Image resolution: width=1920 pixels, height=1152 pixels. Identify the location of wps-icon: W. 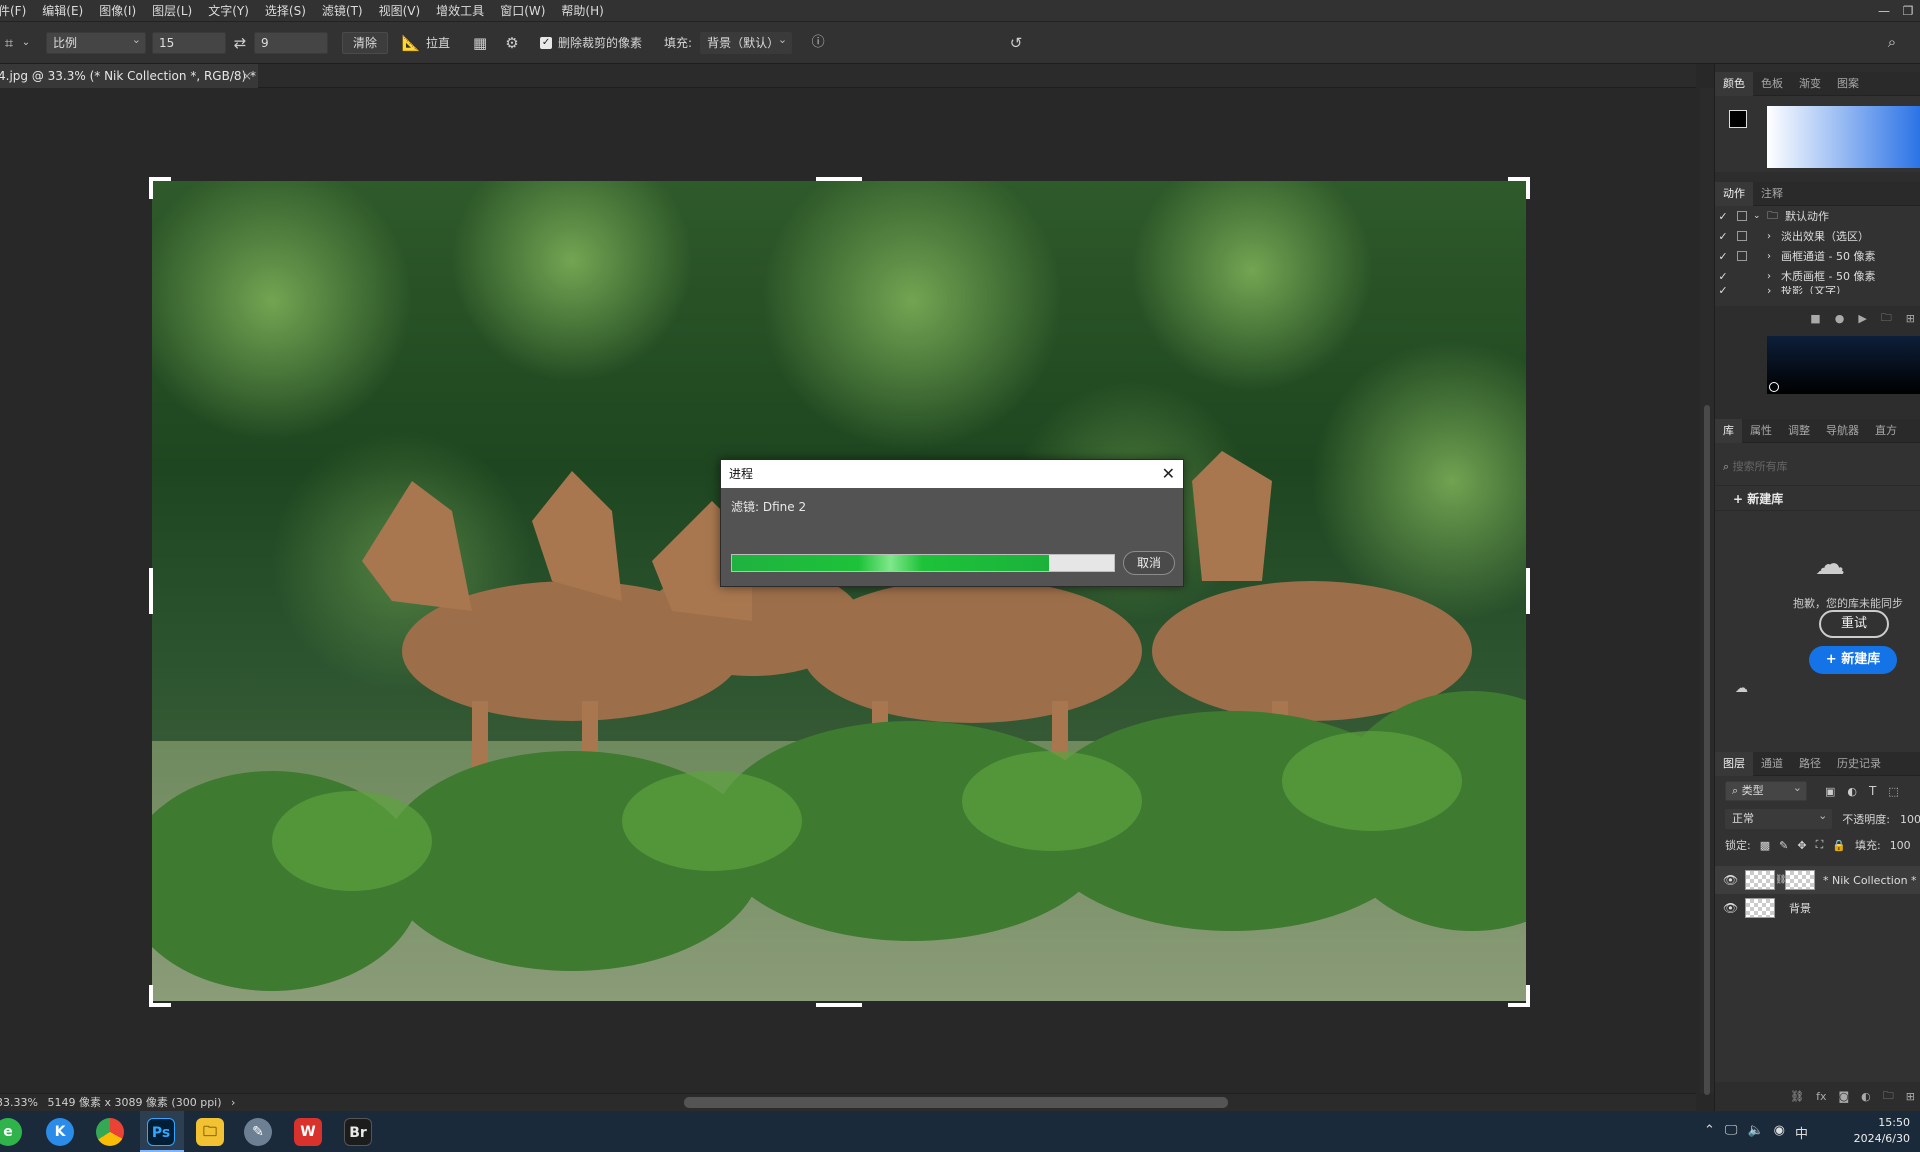
(308, 1132).